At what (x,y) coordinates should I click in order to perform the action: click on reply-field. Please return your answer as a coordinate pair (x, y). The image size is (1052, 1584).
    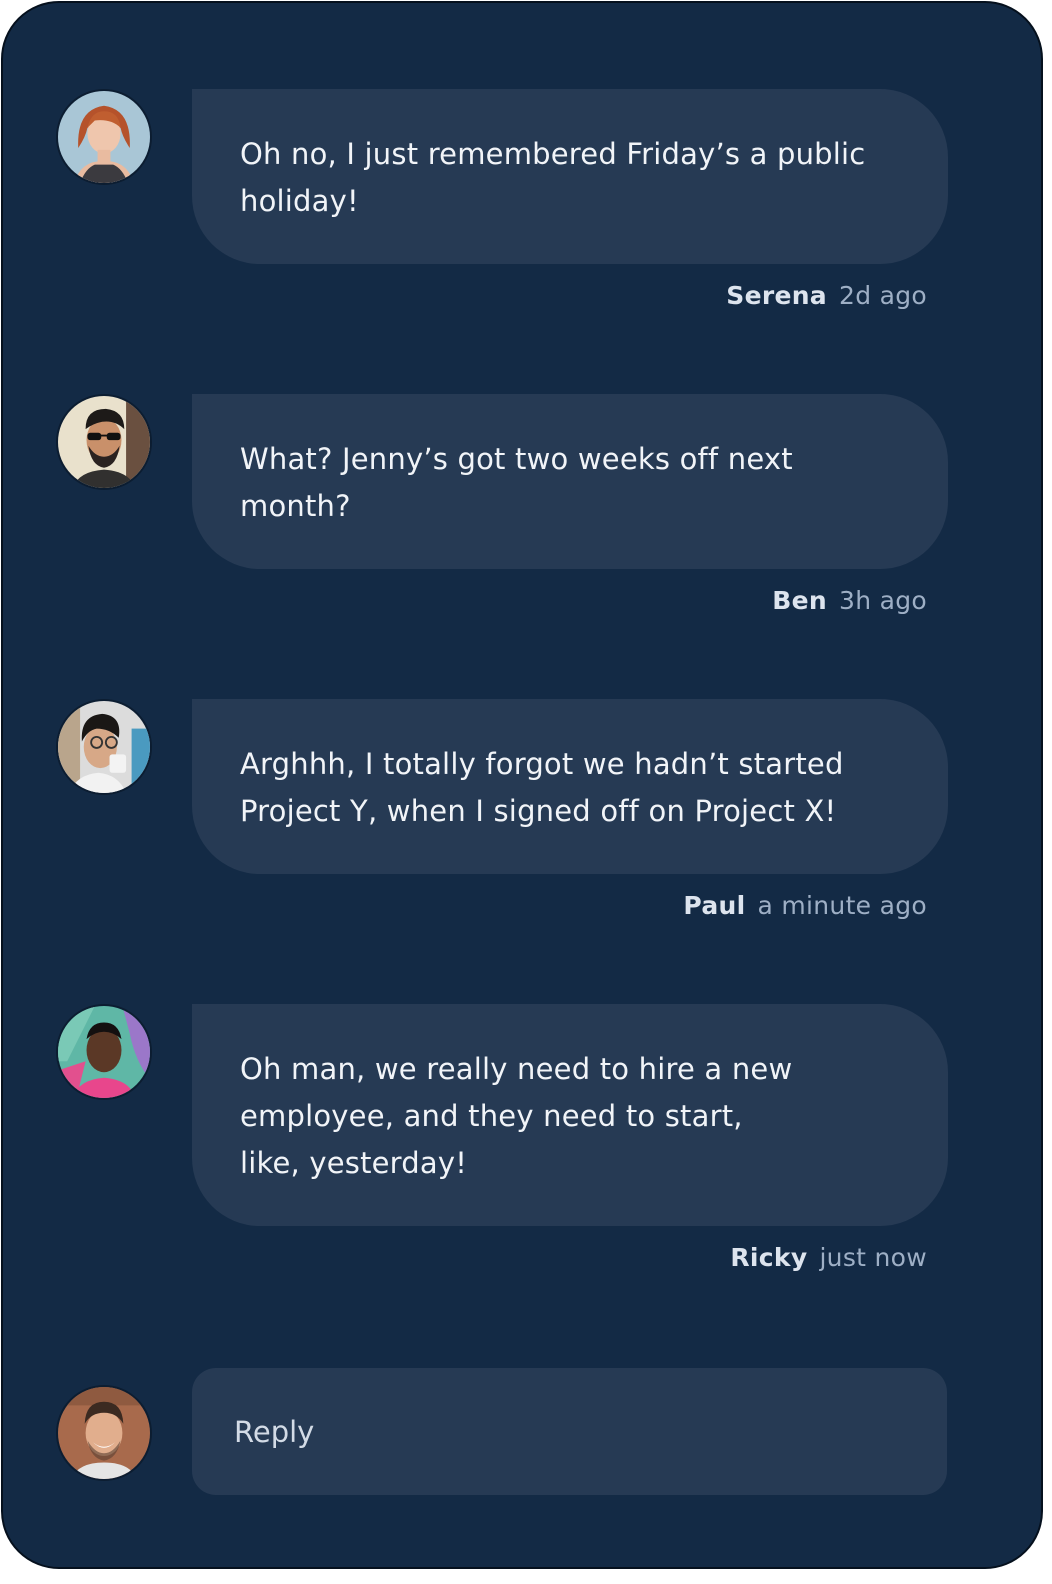
    Looking at the image, I should click on (569, 1431).